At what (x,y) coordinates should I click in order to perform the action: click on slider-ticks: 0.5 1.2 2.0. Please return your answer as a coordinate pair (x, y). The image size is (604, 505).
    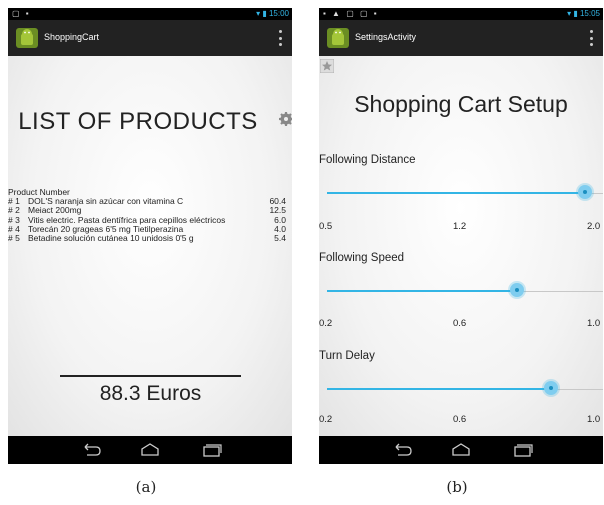
    Looking at the image, I should click on (461, 227).